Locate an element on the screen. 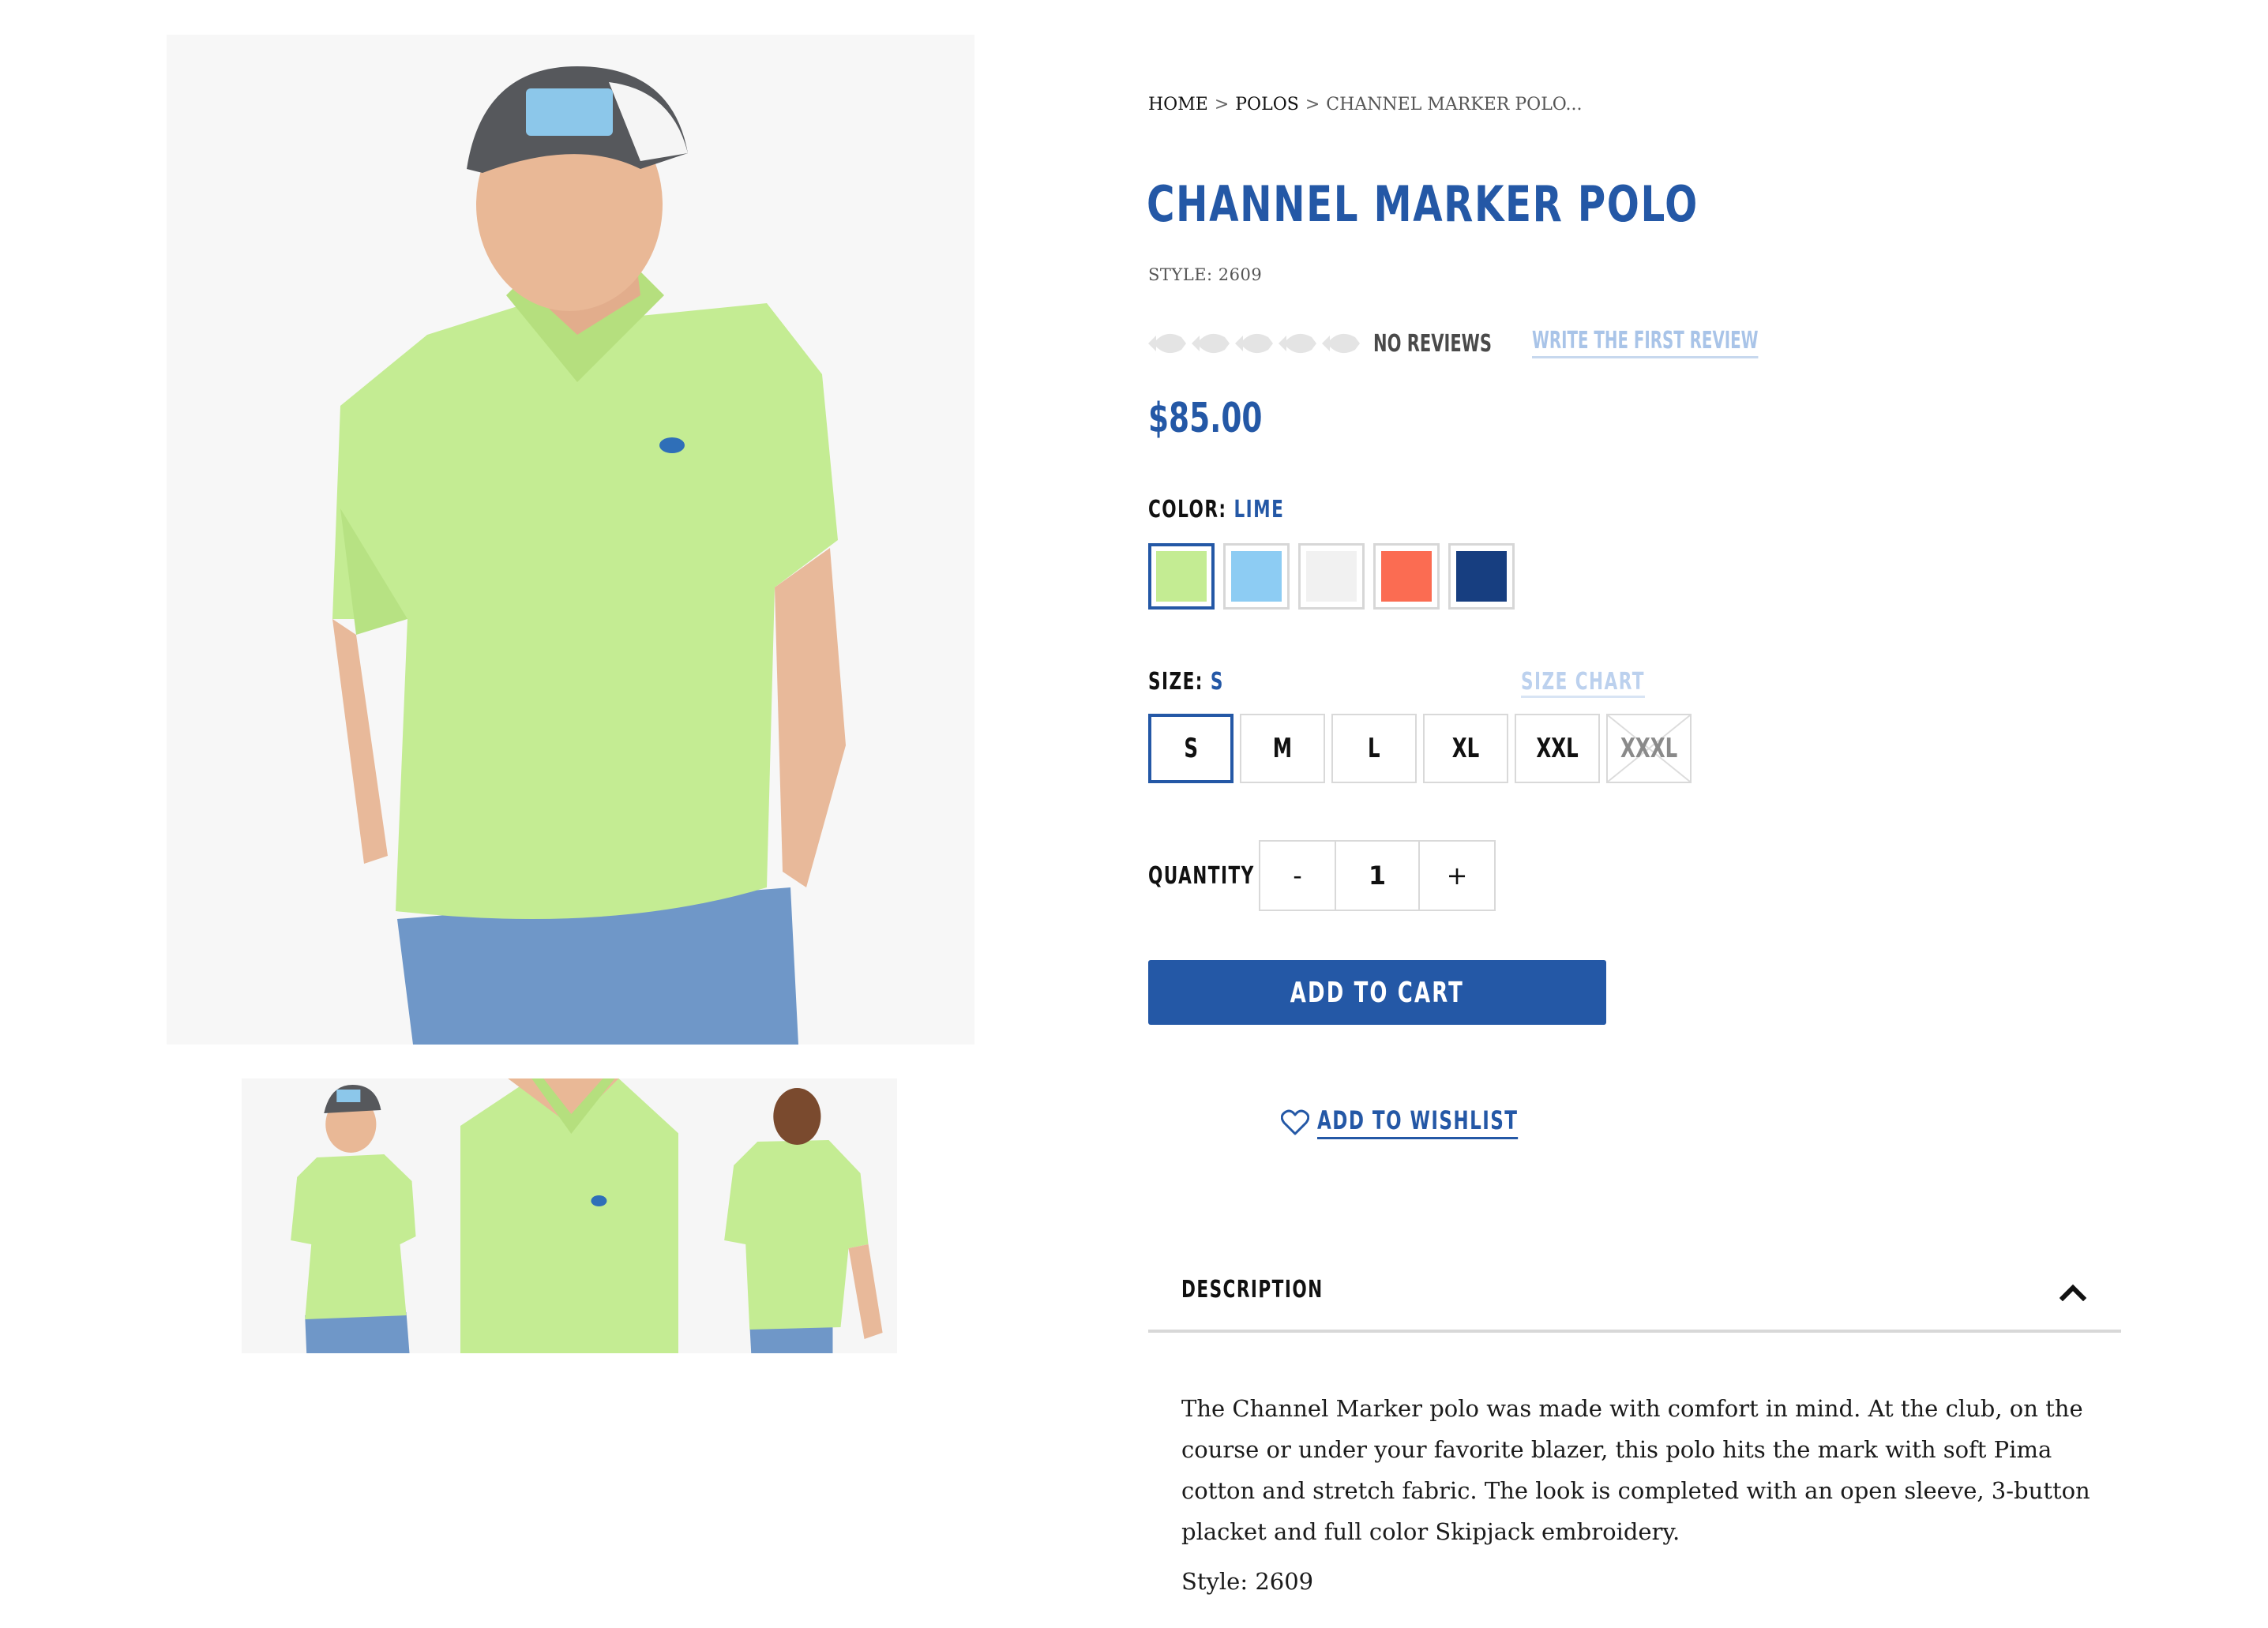 Image resolution: width=2268 pixels, height=1628 pixels. quantity-decrease-button: - is located at coordinates (1297, 875).